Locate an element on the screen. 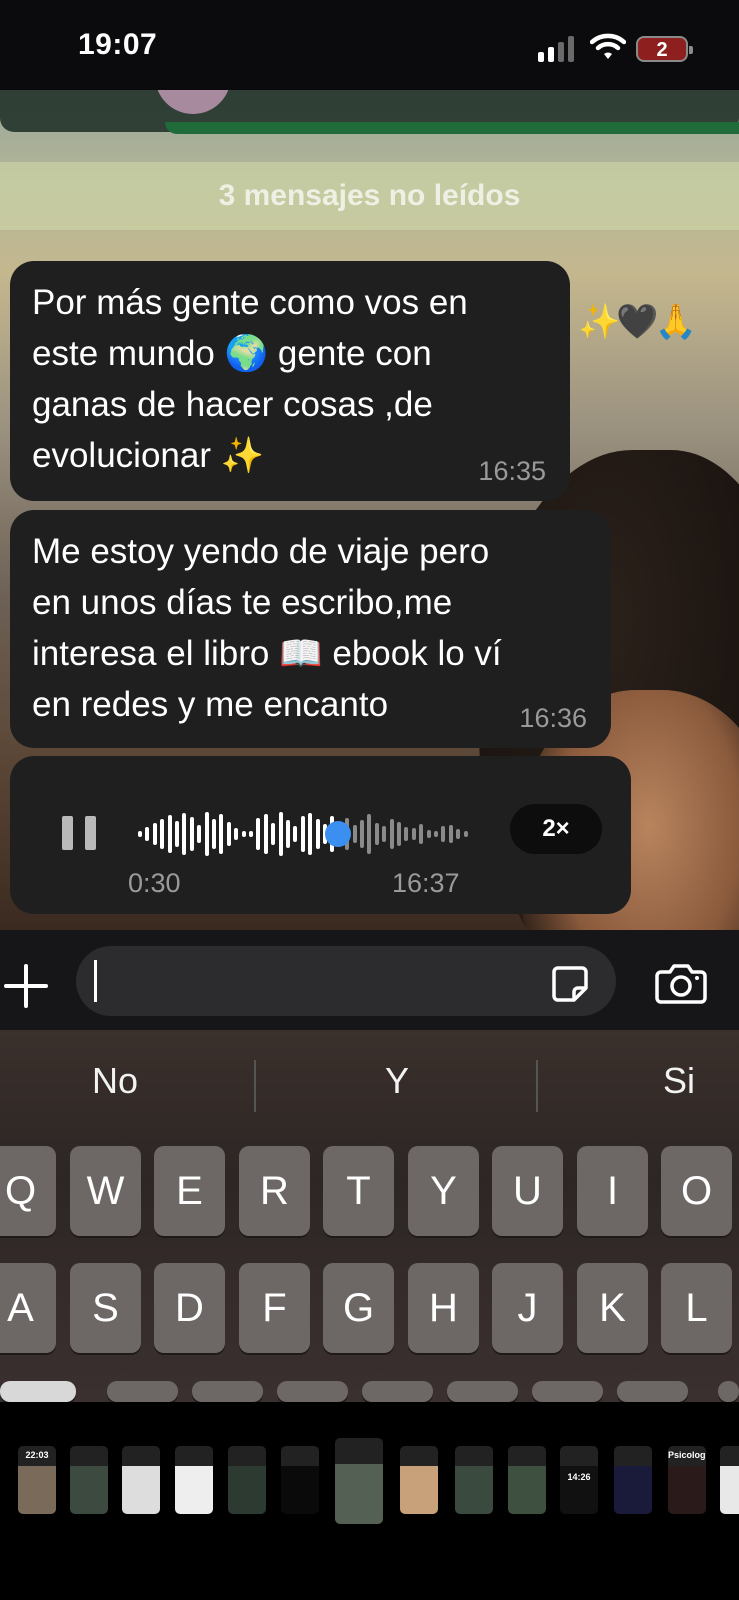 The image size is (739, 1600). key-g: G is located at coordinates (358, 1308).